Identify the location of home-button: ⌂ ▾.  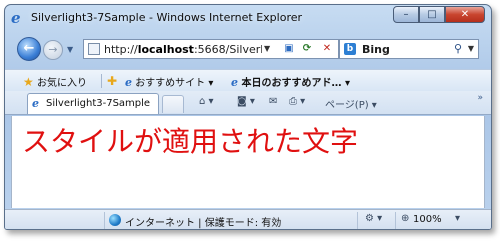
(206, 101).